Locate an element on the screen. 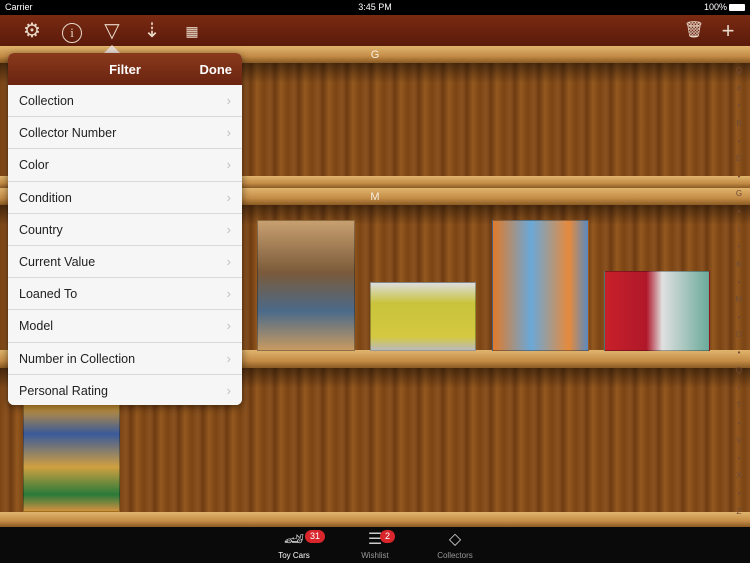 This screenshot has width=750, height=563. filter-icon: ▽ is located at coordinates (112, 31).